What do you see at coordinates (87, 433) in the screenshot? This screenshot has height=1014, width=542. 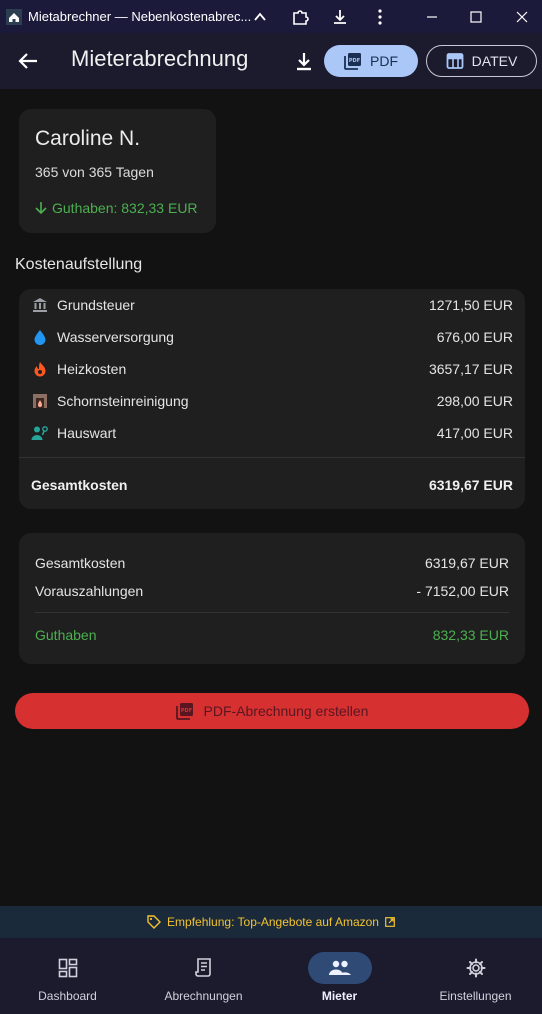 I see `cost-label: Hauswart` at bounding box center [87, 433].